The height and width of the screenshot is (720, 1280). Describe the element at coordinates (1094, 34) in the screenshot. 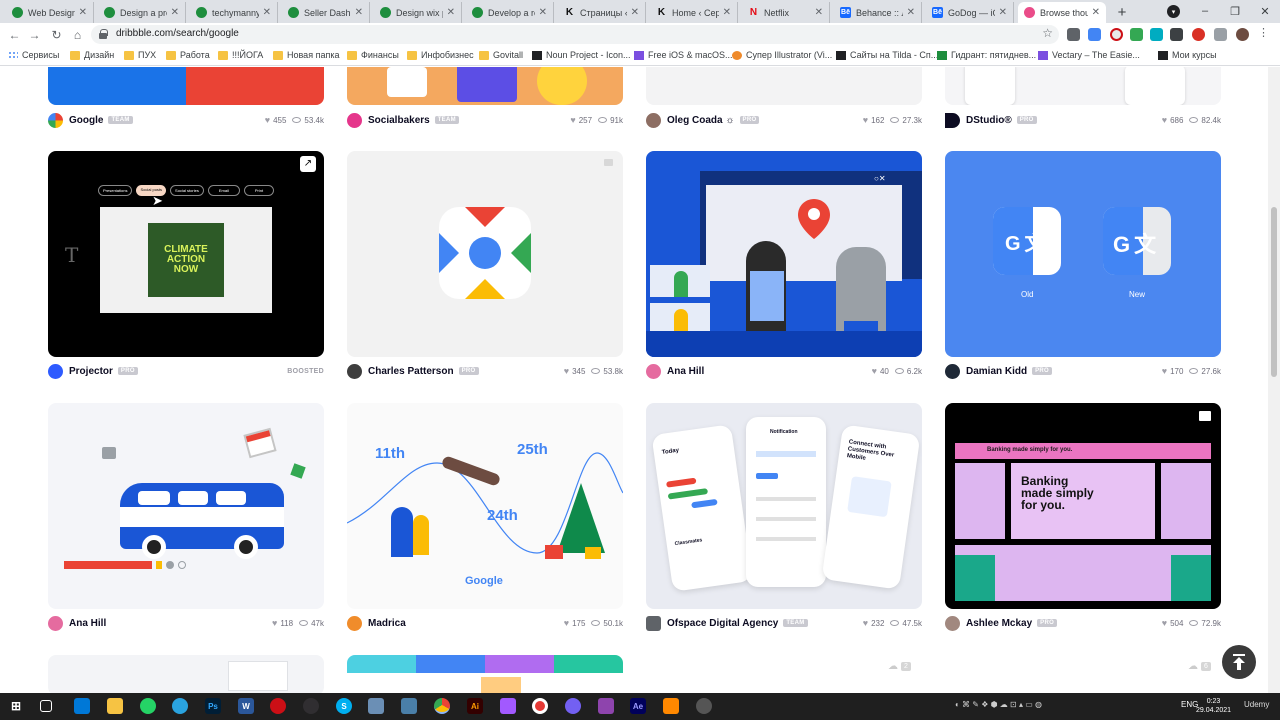

I see `extension-blue-icon` at that location.